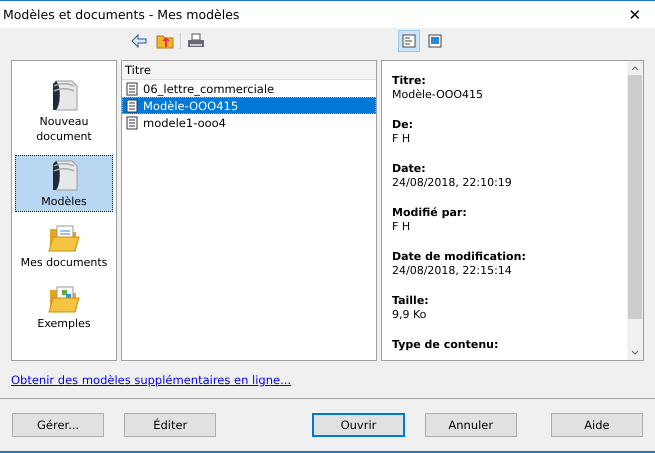  I want to click on file-name: modele1-ooo4, so click(184, 123).